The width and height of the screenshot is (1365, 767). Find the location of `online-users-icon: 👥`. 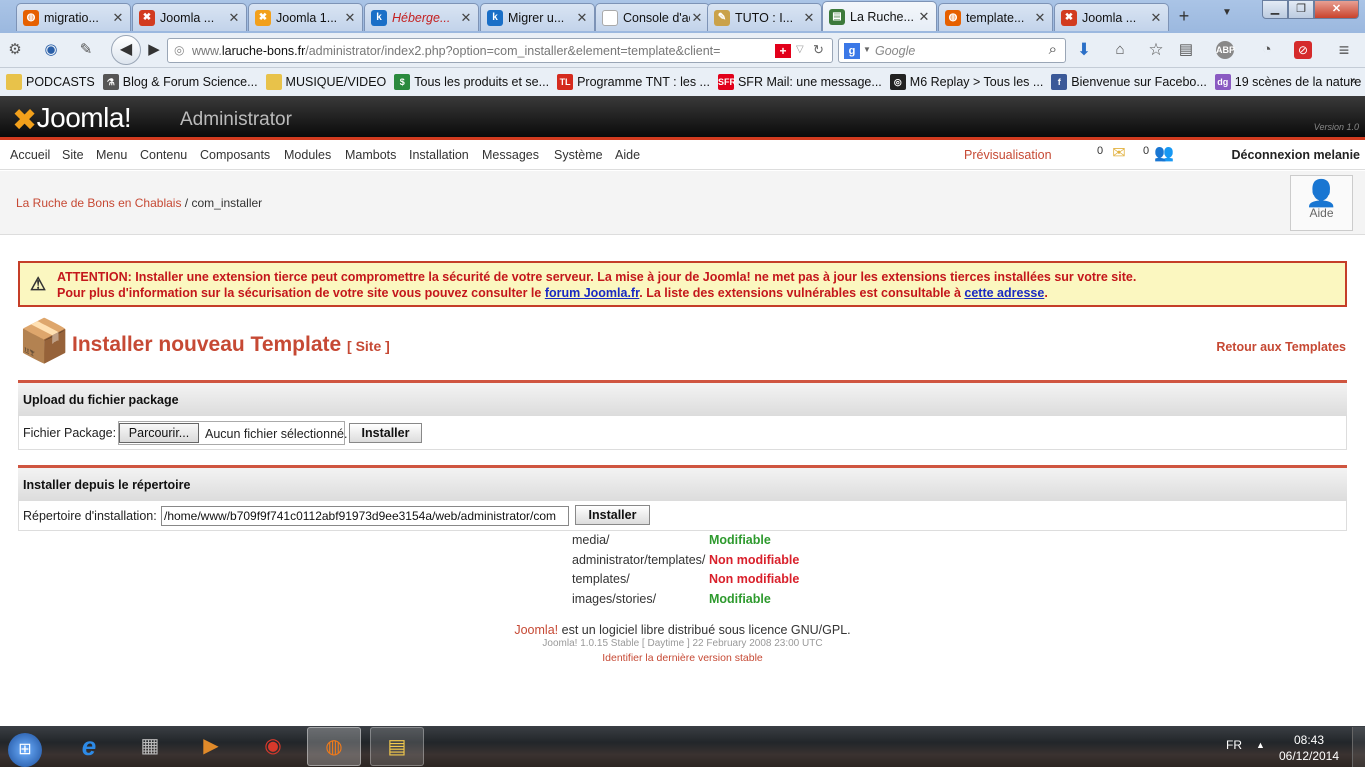

online-users-icon: 👥 is located at coordinates (1164, 155).